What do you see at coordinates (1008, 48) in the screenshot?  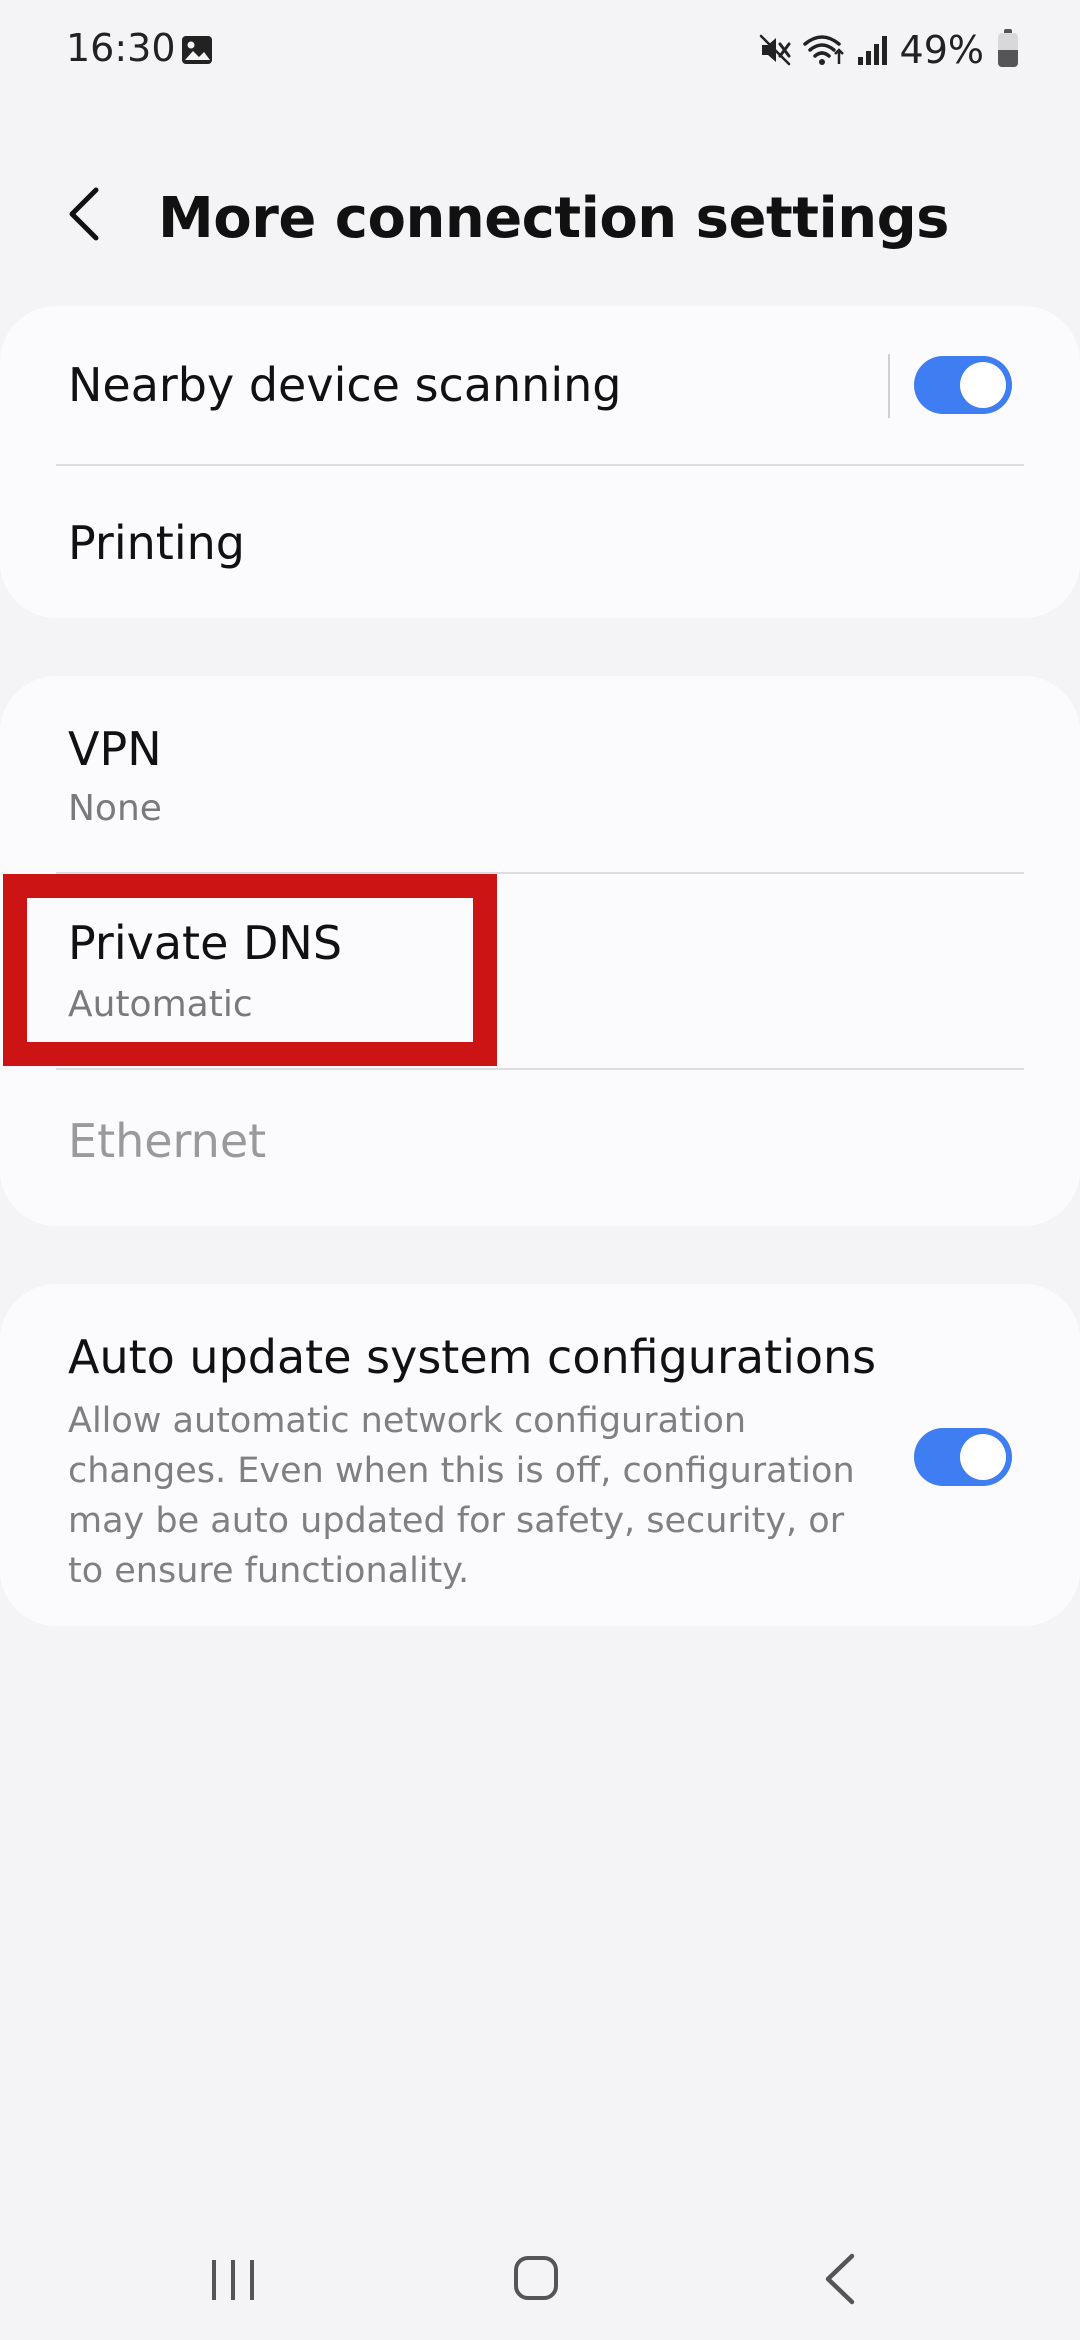 I see `battery-icon` at bounding box center [1008, 48].